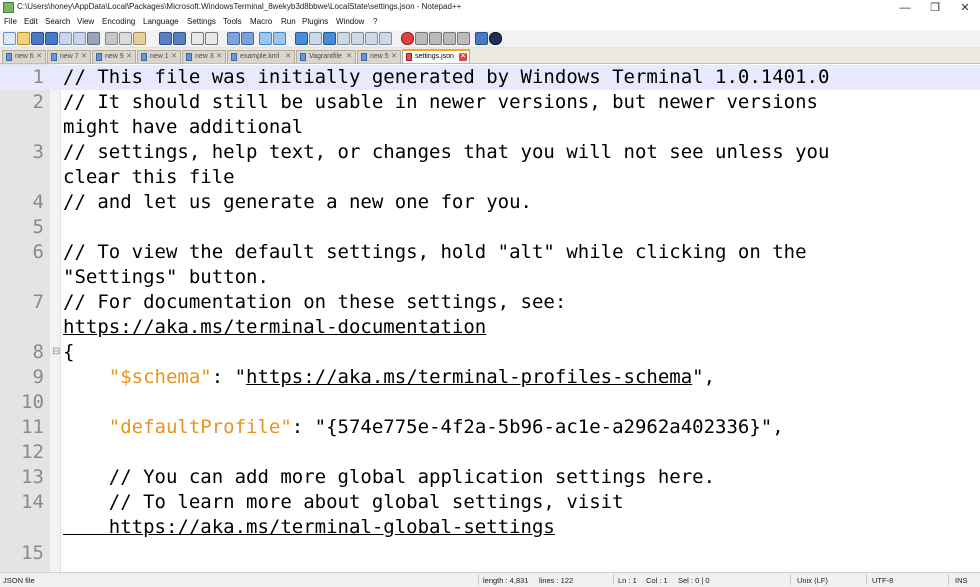 Image resolution: width=980 pixels, height=587 pixels. I want to click on stop-macro-icon, so click(421, 38).